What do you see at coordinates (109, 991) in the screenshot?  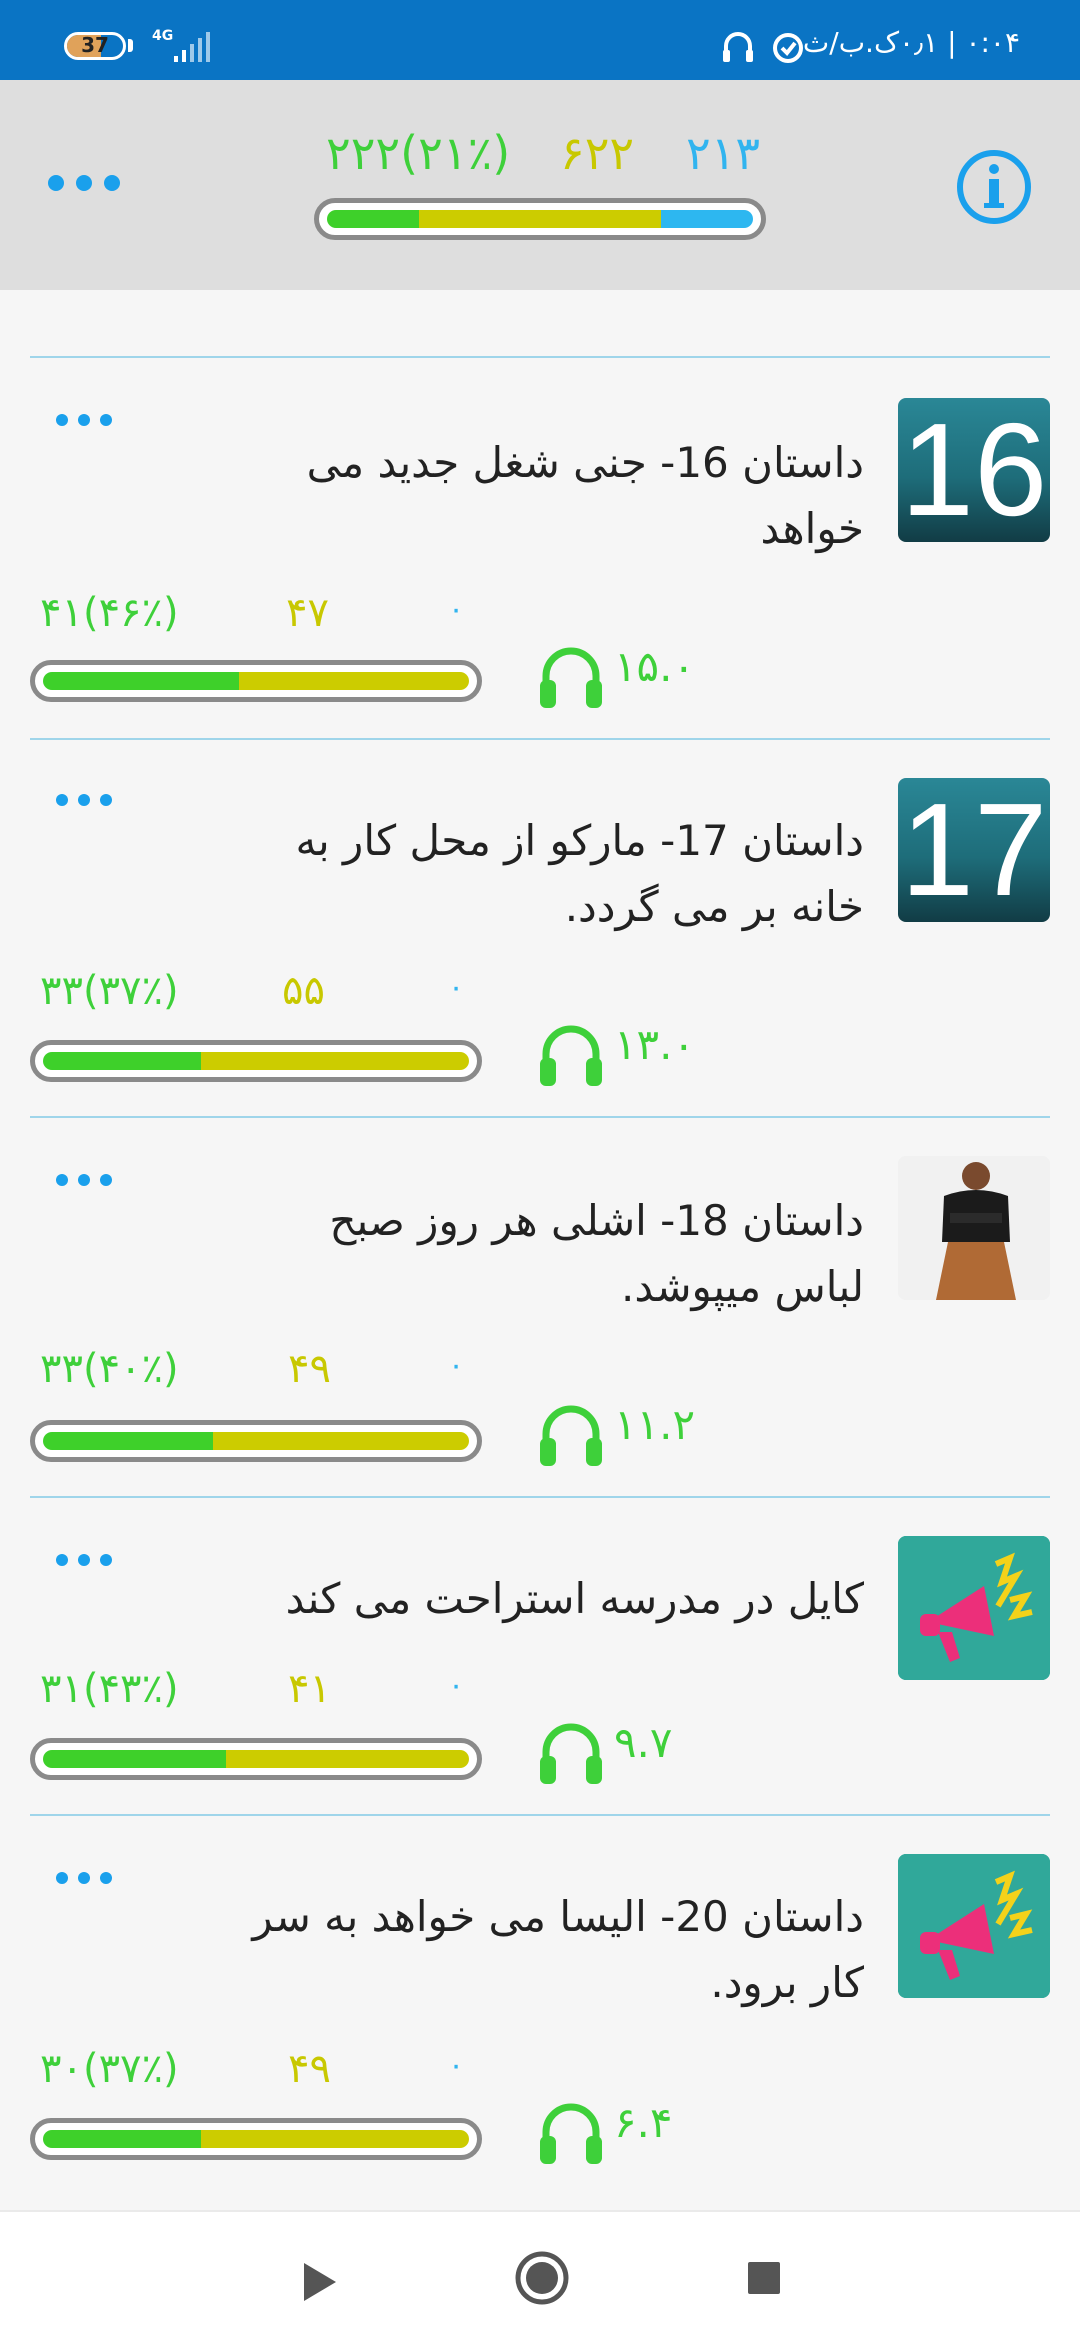 I see `story-stat-green: ۳۳(۳۷٪)` at bounding box center [109, 991].